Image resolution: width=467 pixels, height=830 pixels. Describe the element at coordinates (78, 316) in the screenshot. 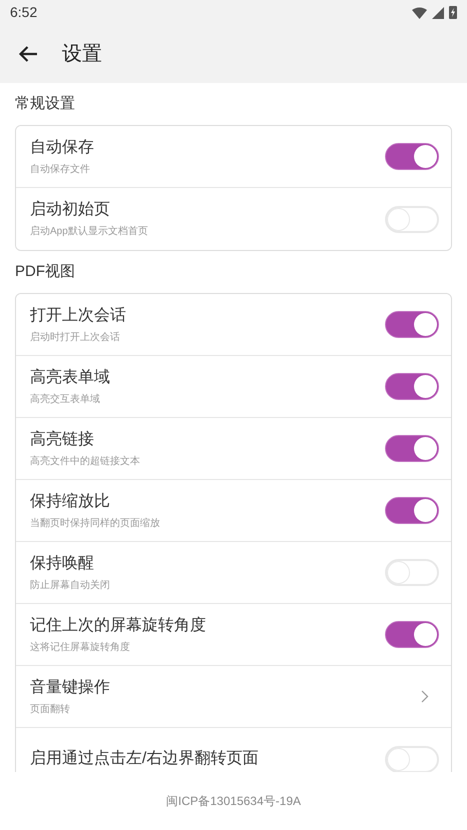

I see `setting-title: 打开上次会话` at that location.